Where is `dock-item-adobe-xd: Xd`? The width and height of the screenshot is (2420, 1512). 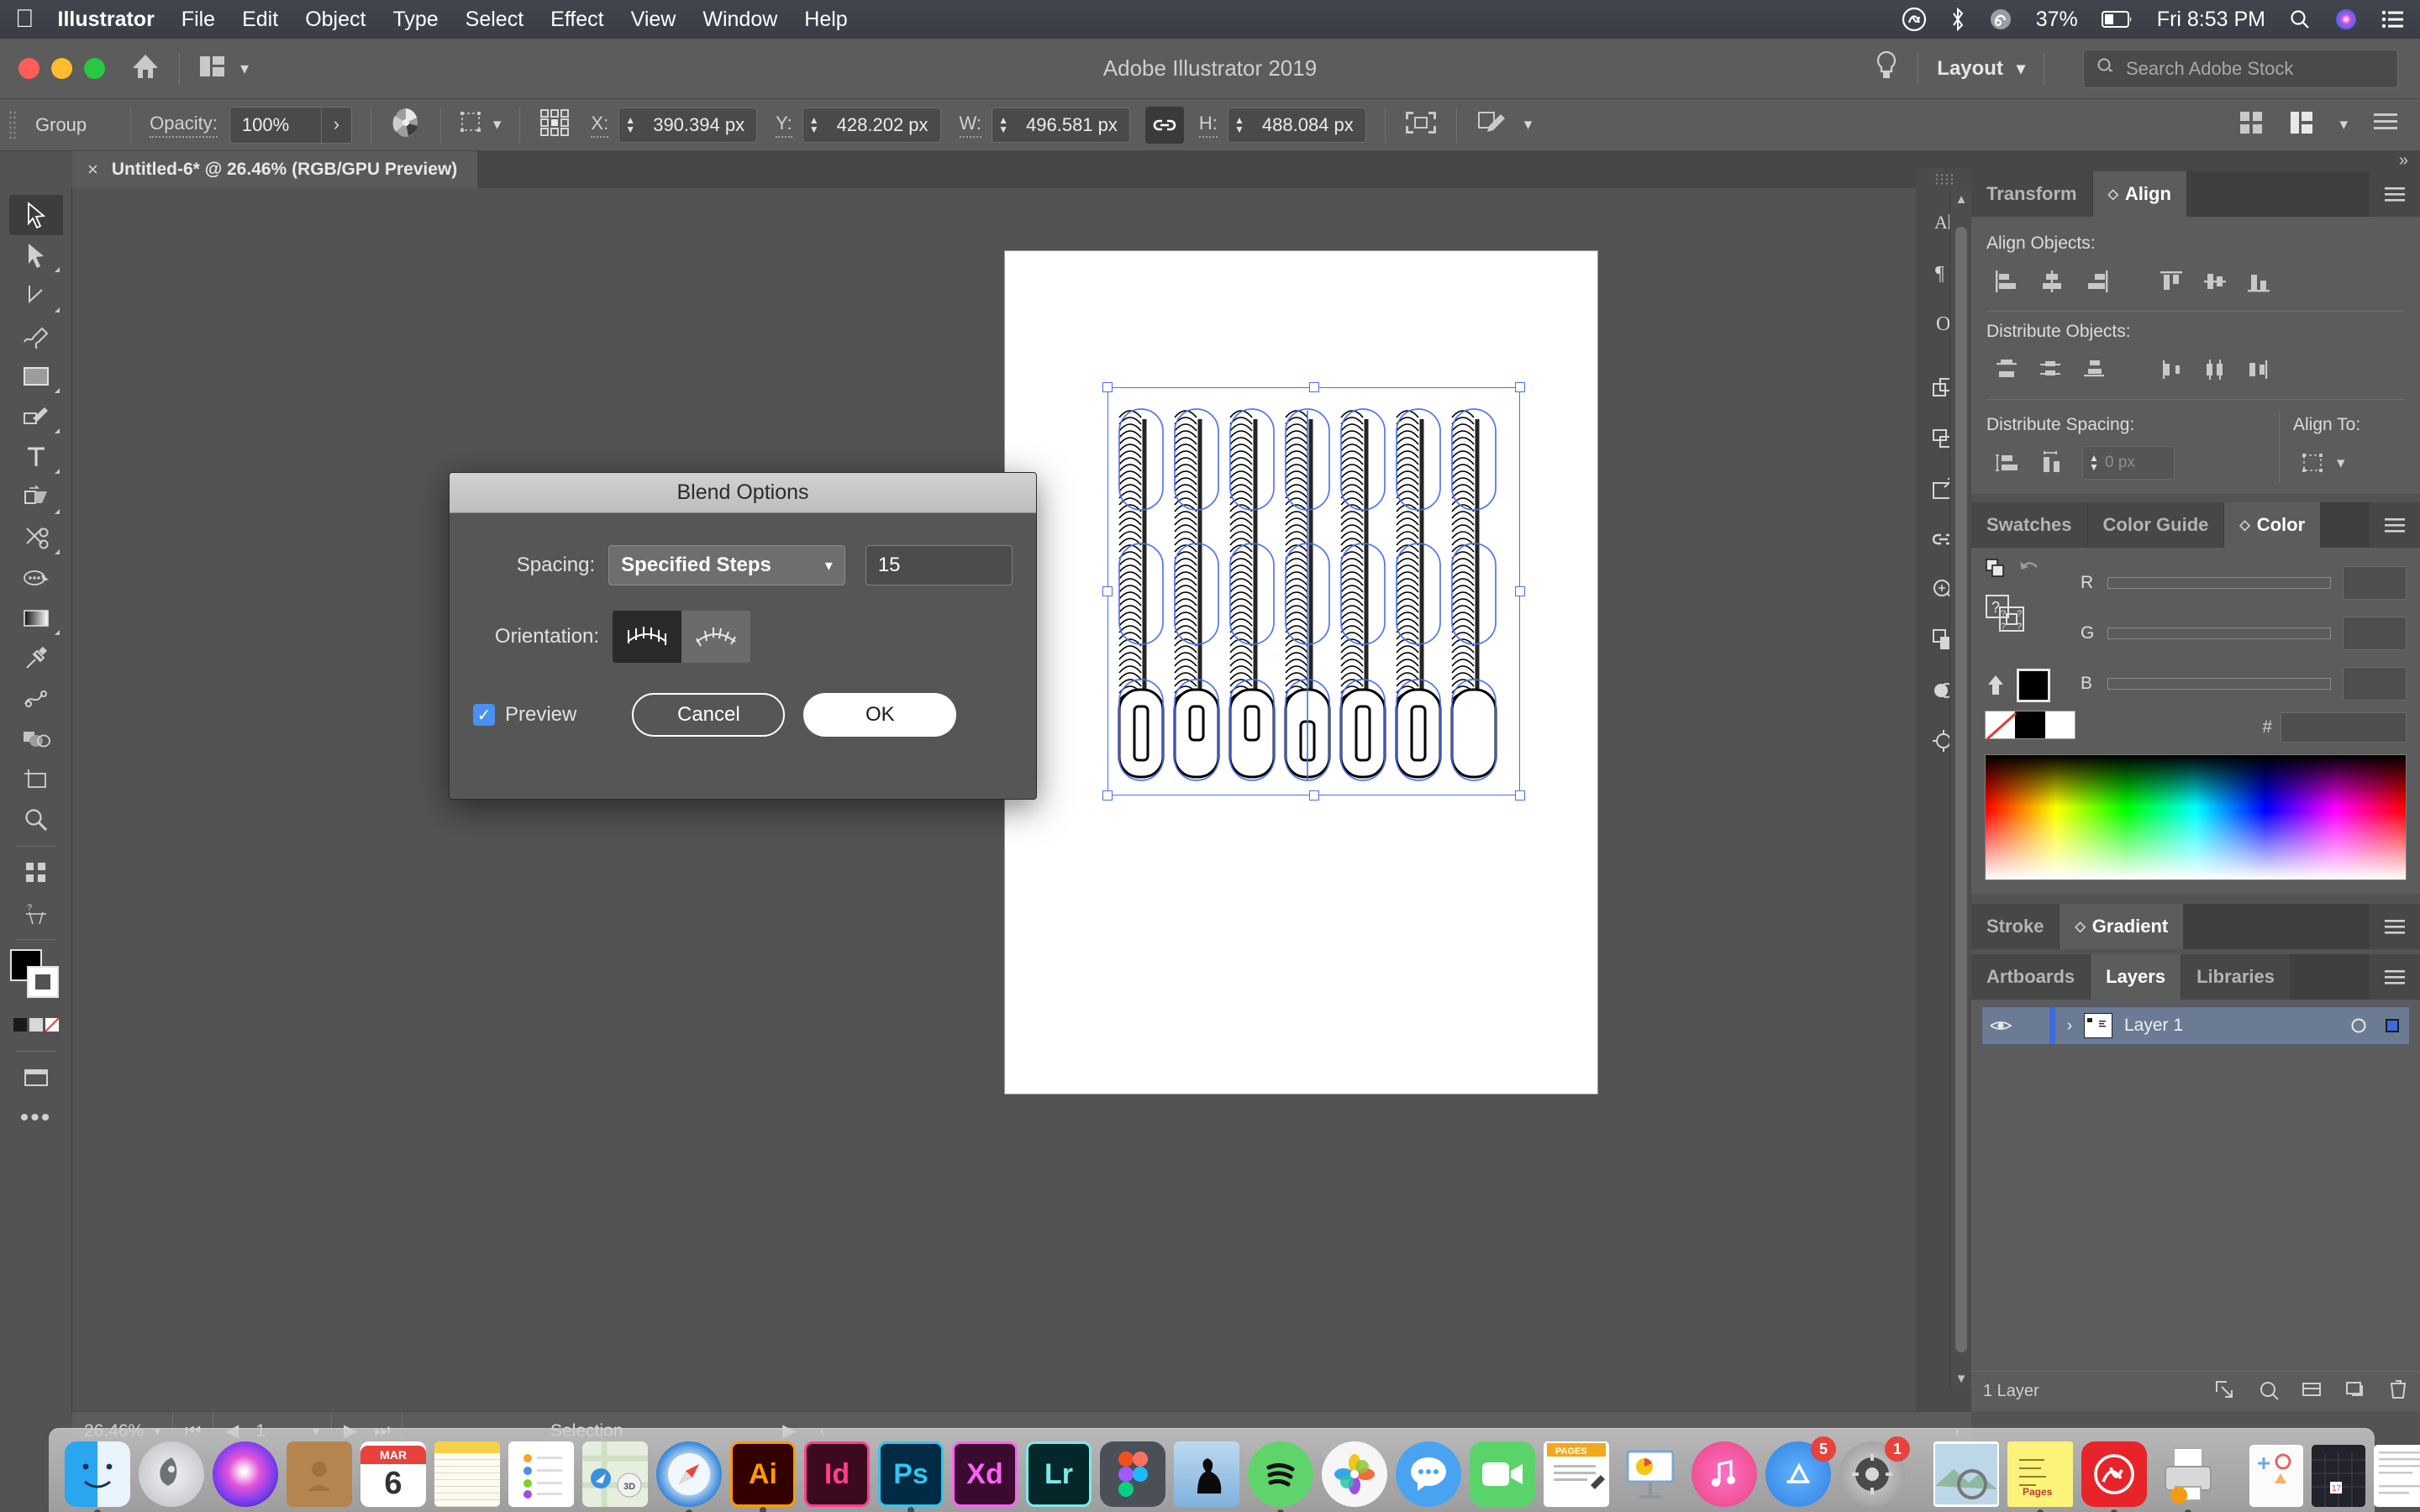
dock-item-adobe-xd: Xd is located at coordinates (985, 1474).